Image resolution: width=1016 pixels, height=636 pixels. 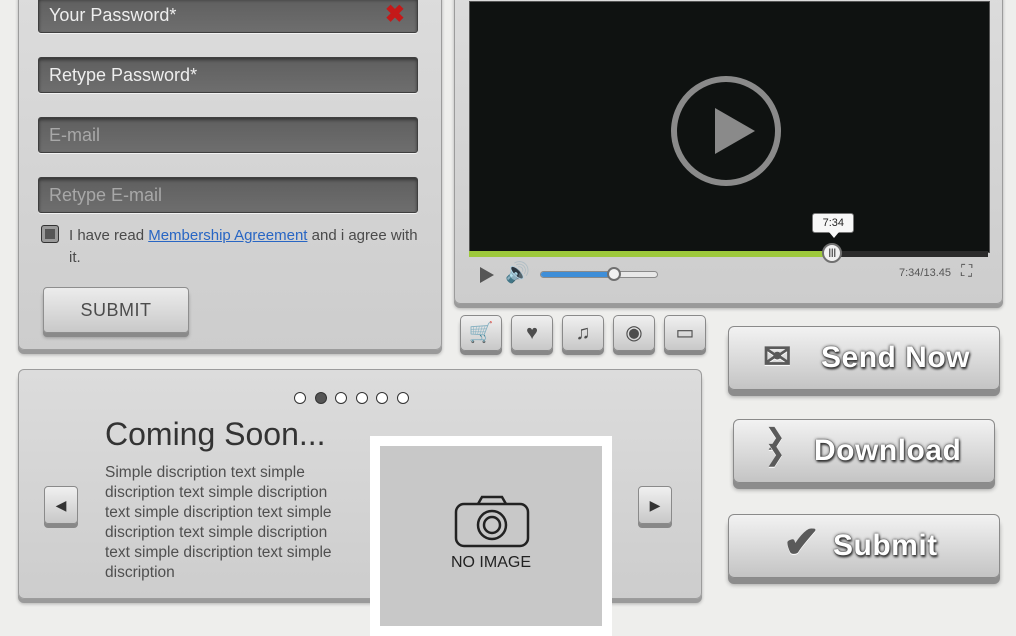 I want to click on slider-pagination, so click(x=355, y=400).